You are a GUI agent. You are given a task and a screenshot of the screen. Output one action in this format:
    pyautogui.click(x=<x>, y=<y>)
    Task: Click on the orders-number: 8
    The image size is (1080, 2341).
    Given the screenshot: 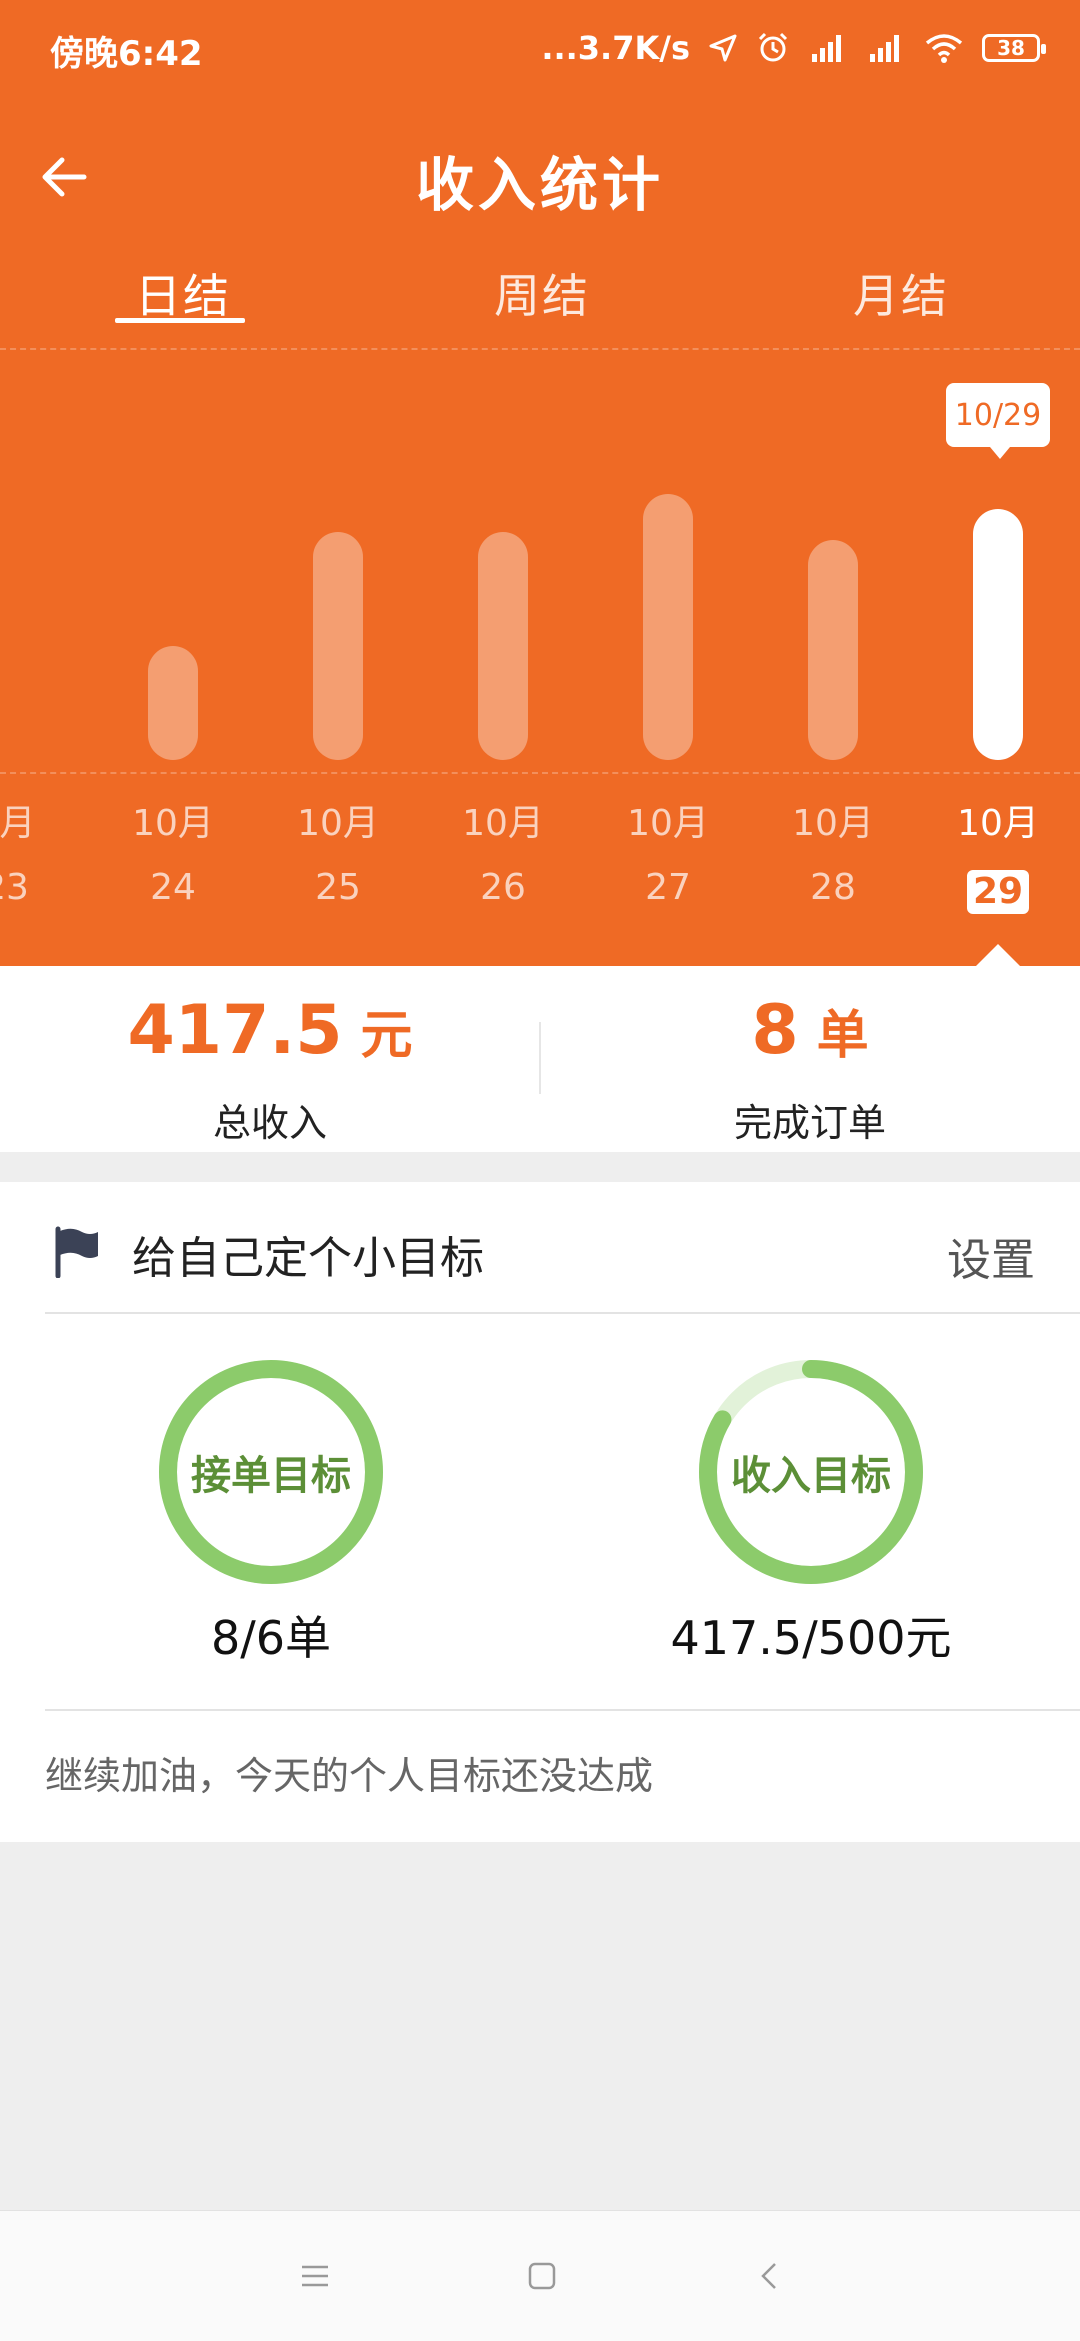 What is the action you would take?
    pyautogui.click(x=775, y=1030)
    